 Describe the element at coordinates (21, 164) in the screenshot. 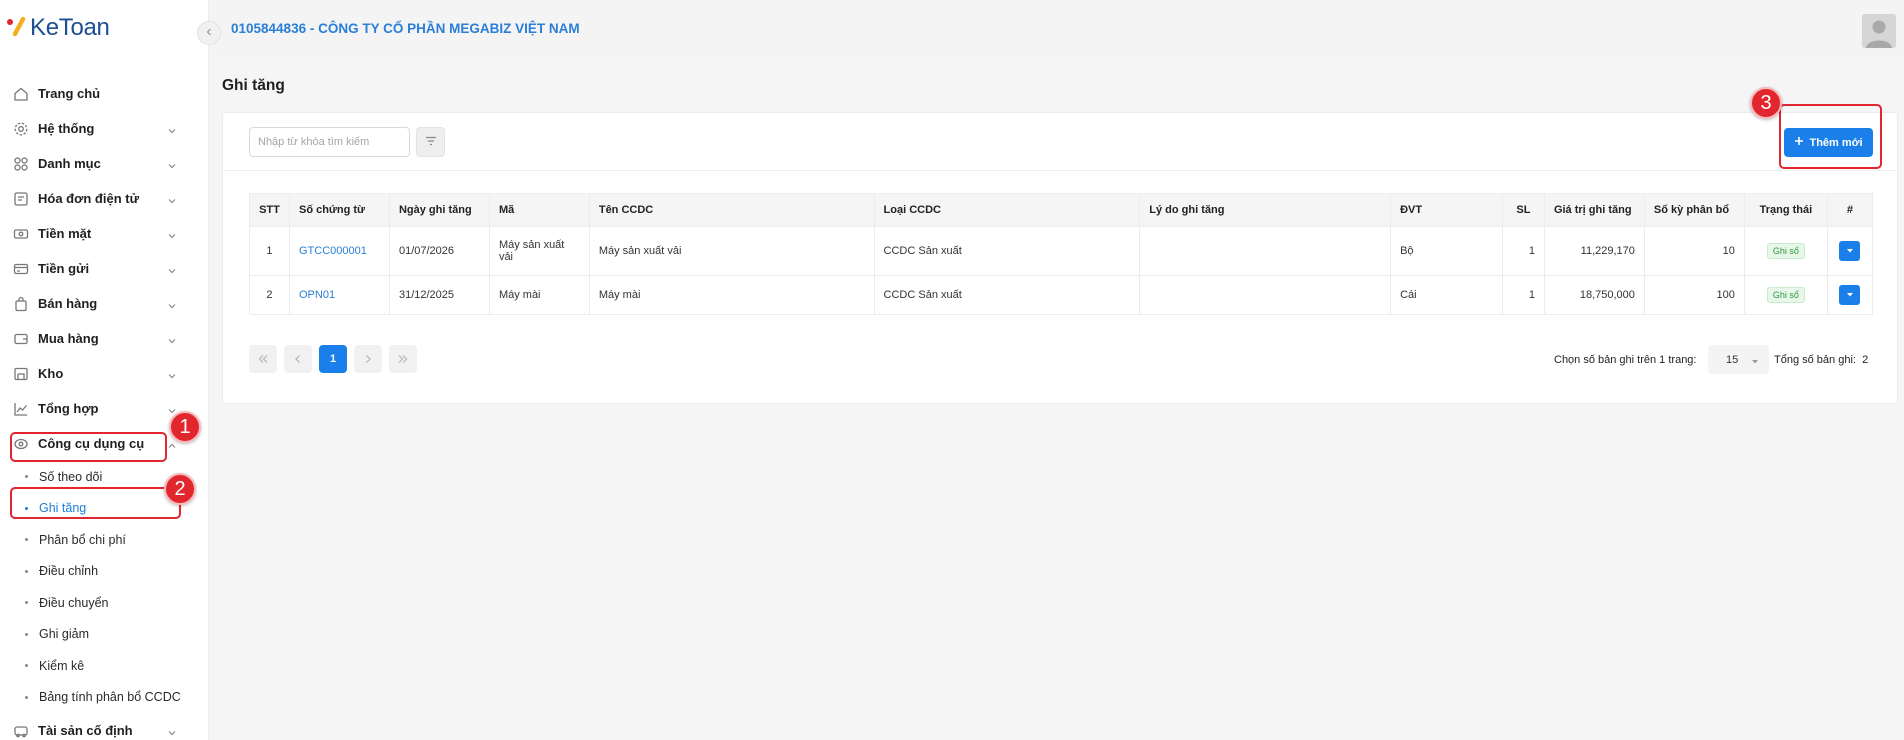

I see `grid-icon` at that location.